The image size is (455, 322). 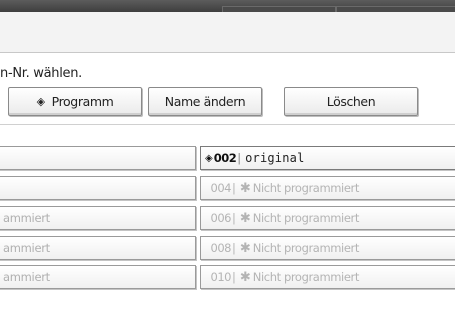 I want to click on divider, so click(x=227, y=124).